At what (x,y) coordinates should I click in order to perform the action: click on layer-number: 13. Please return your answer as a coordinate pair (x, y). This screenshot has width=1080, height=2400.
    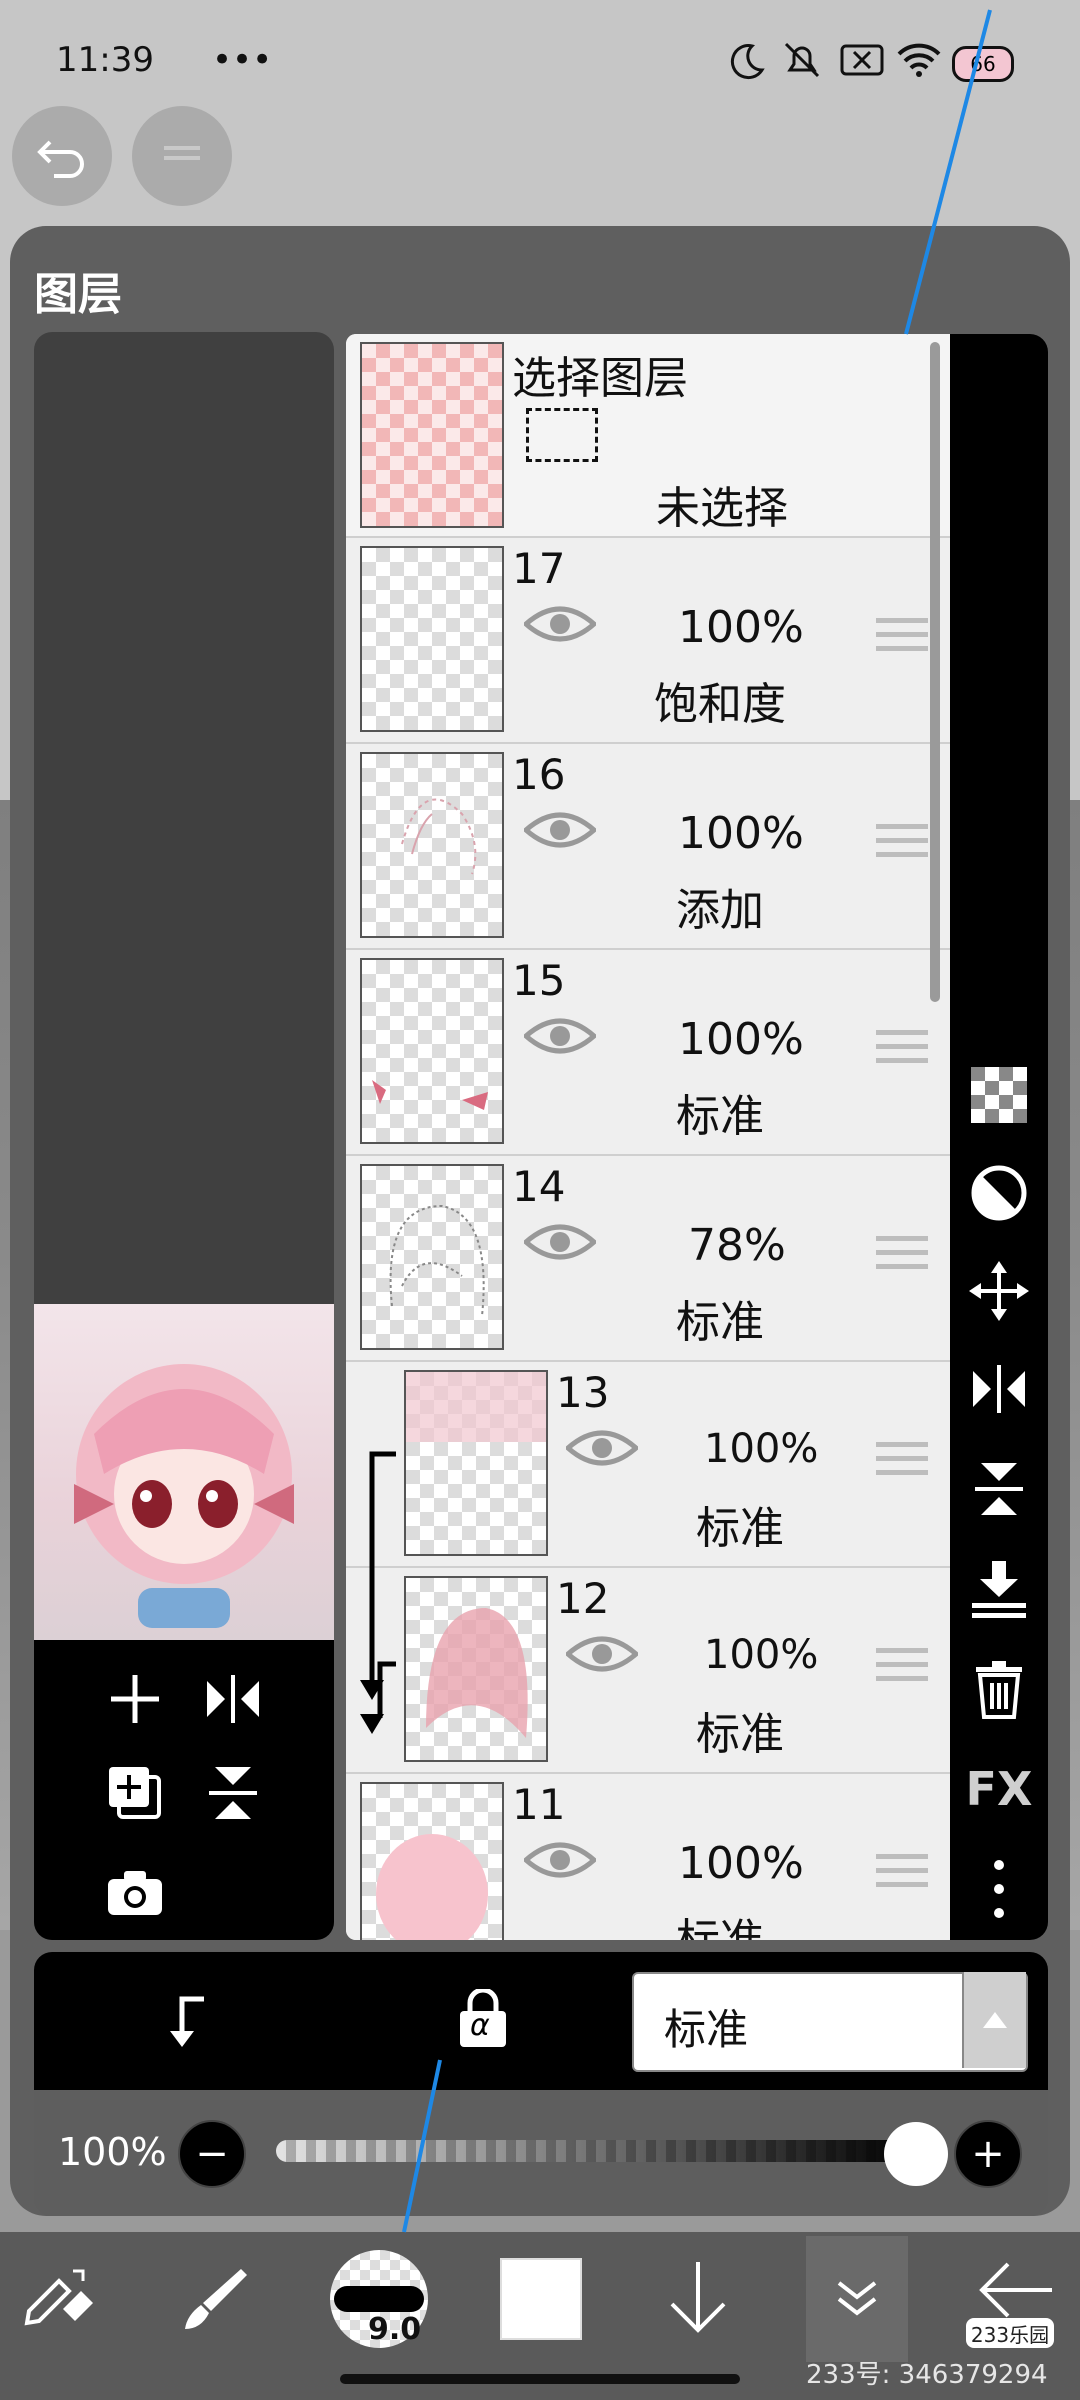
    Looking at the image, I should click on (583, 1392).